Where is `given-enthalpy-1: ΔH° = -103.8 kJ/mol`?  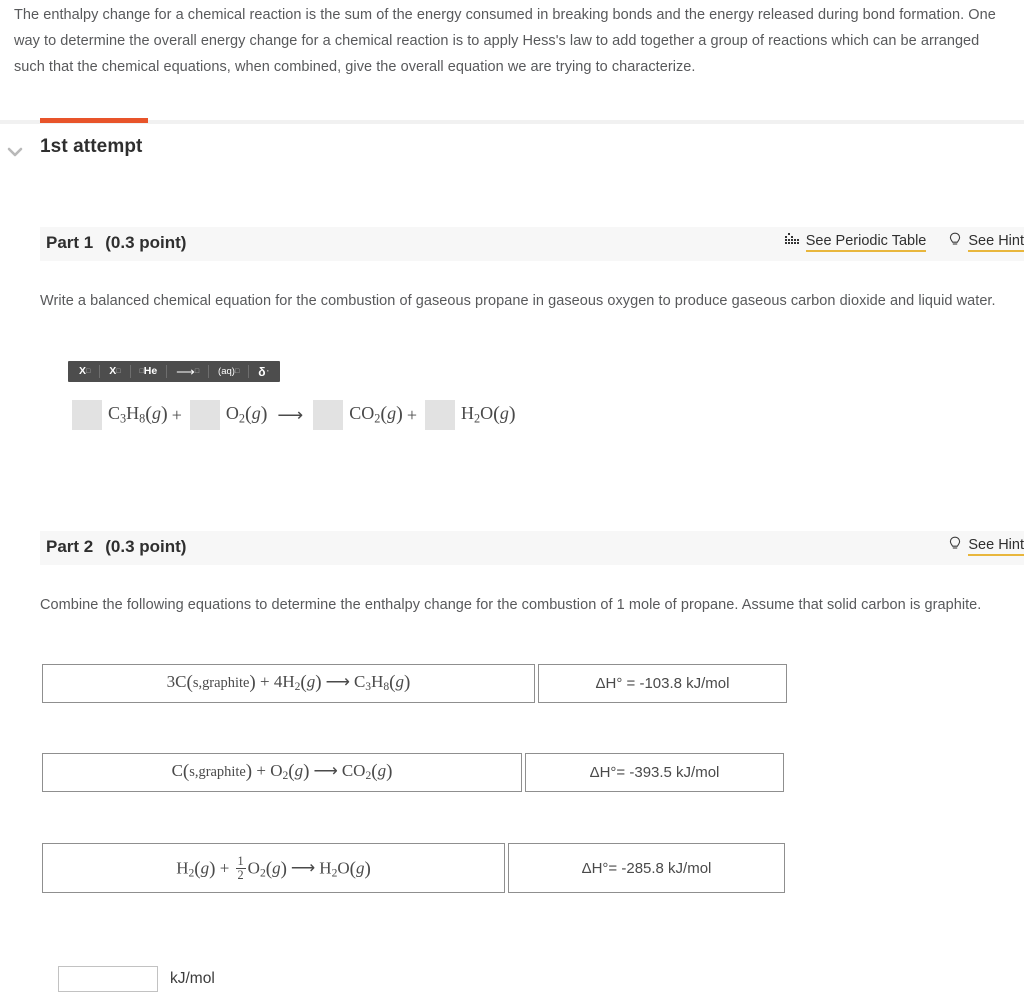
given-enthalpy-1: ΔH° = -103.8 kJ/mol is located at coordinates (662, 683).